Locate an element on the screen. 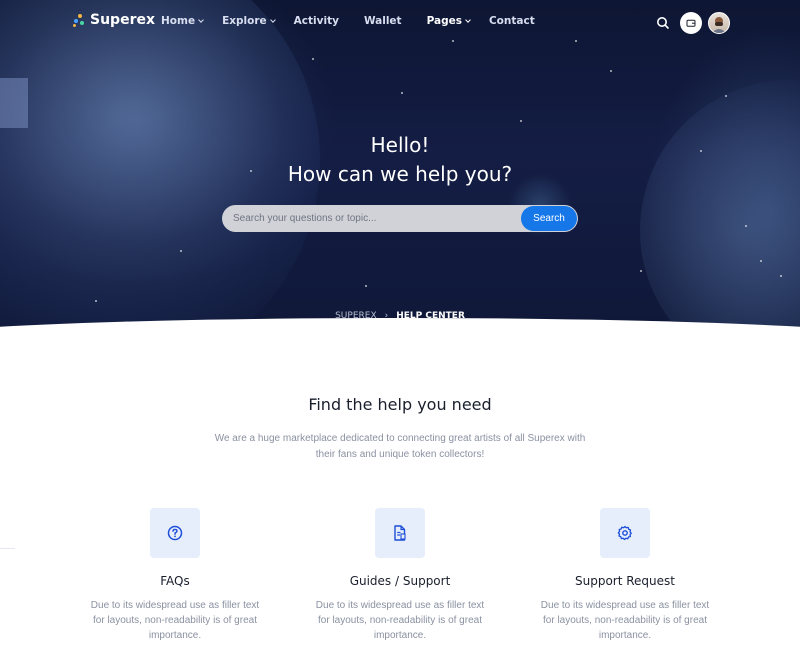 The image size is (800, 650). planet-graphic-secondary is located at coordinates (720, 210).